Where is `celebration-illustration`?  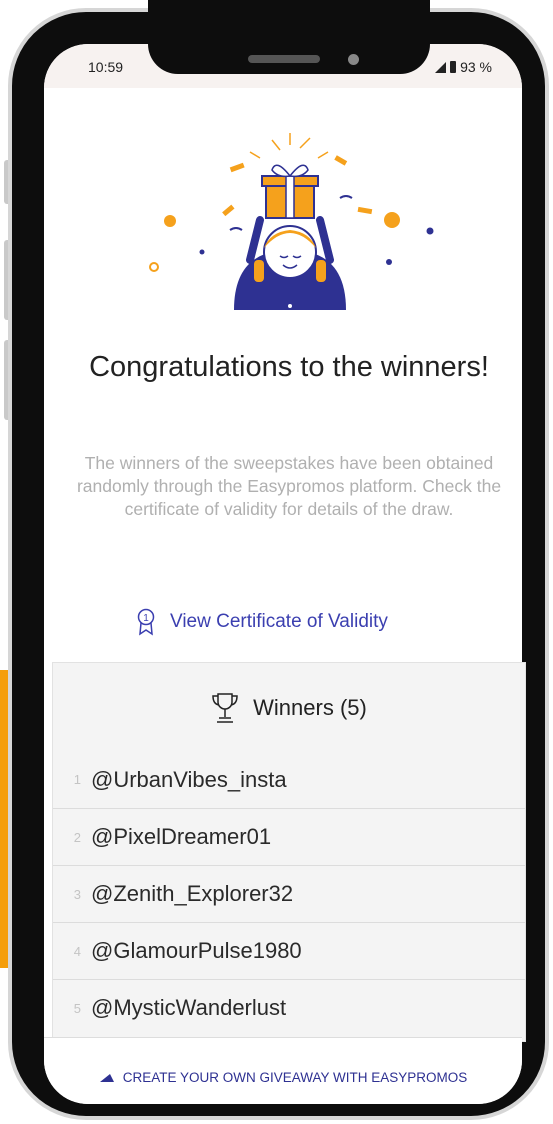
celebration-illustration is located at coordinates (291, 221).